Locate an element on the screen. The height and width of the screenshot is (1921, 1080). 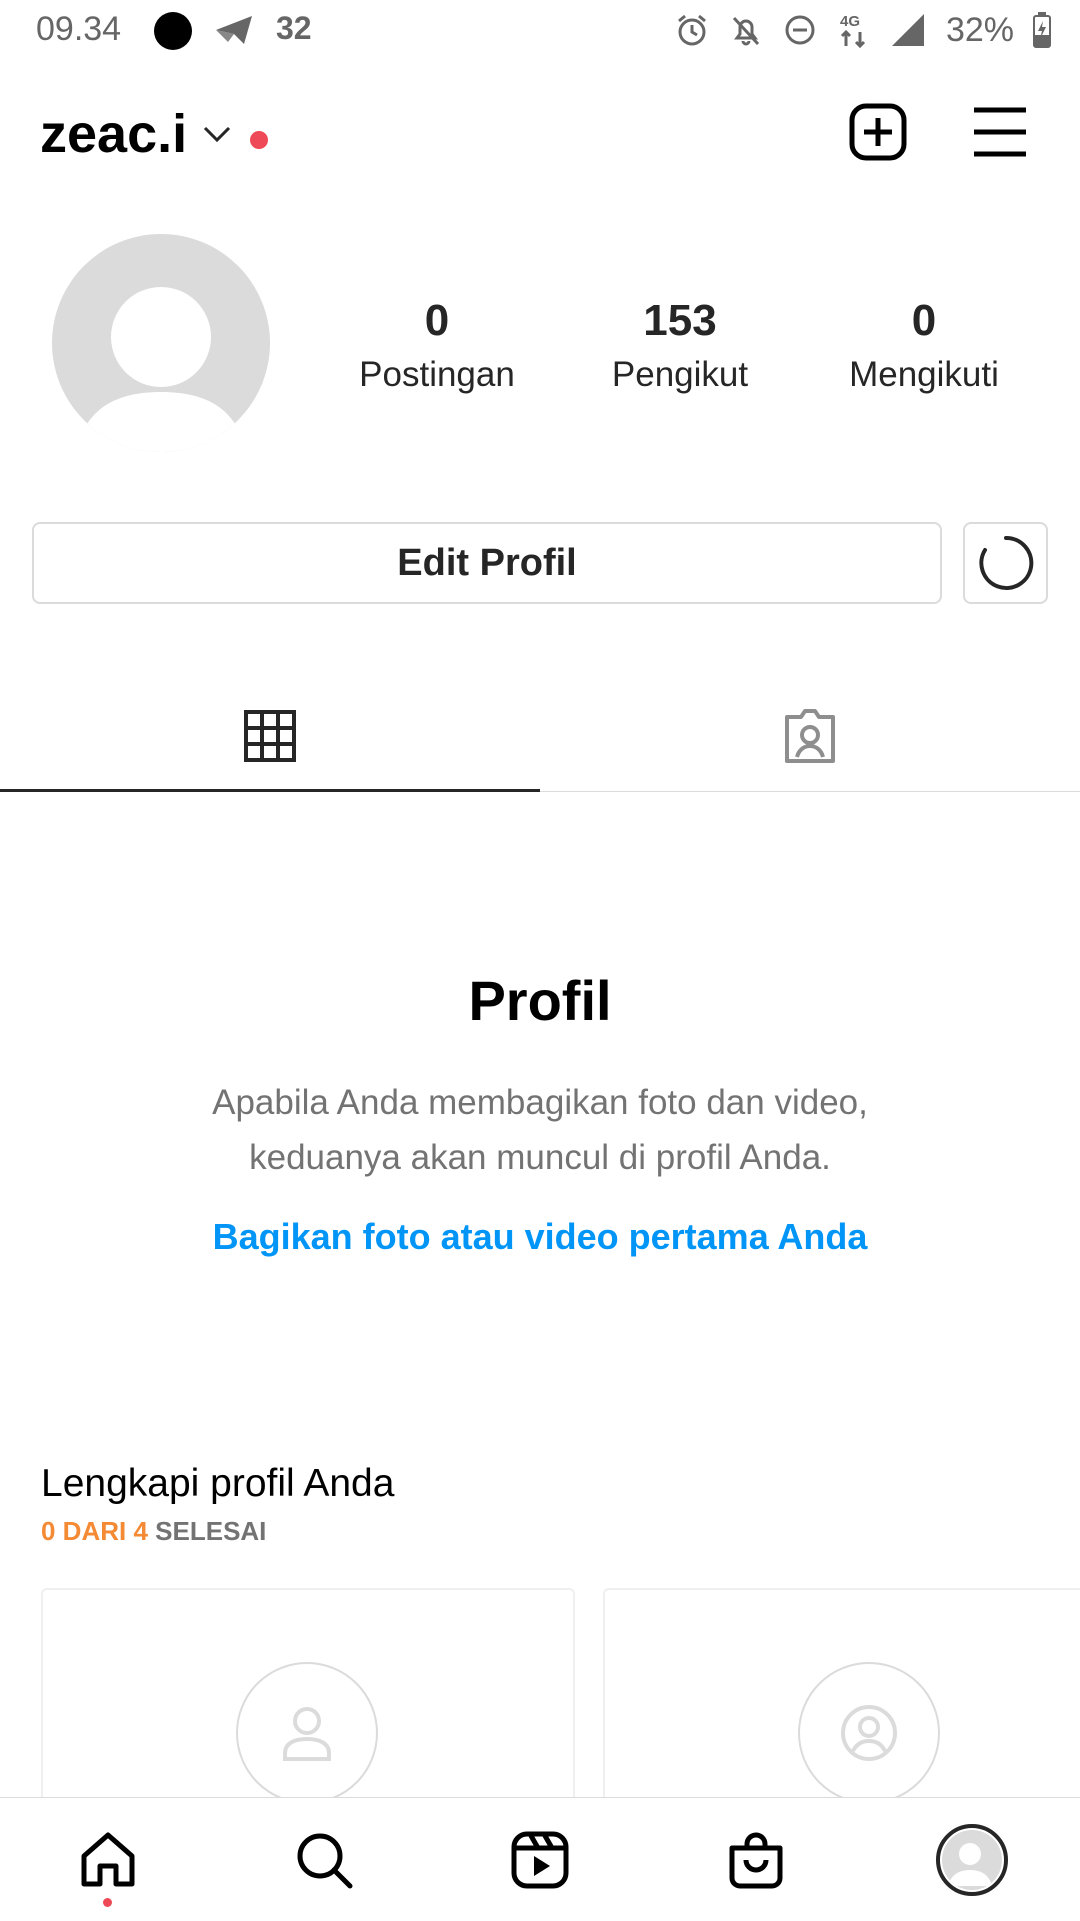
nav-search is located at coordinates (324, 1859).